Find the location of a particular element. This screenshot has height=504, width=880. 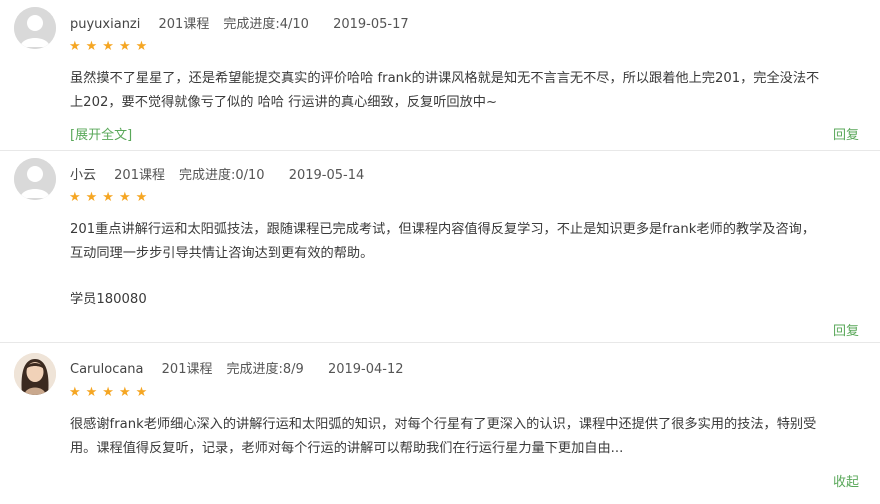

progress-text: 完成进度:4/10 is located at coordinates (266, 24).